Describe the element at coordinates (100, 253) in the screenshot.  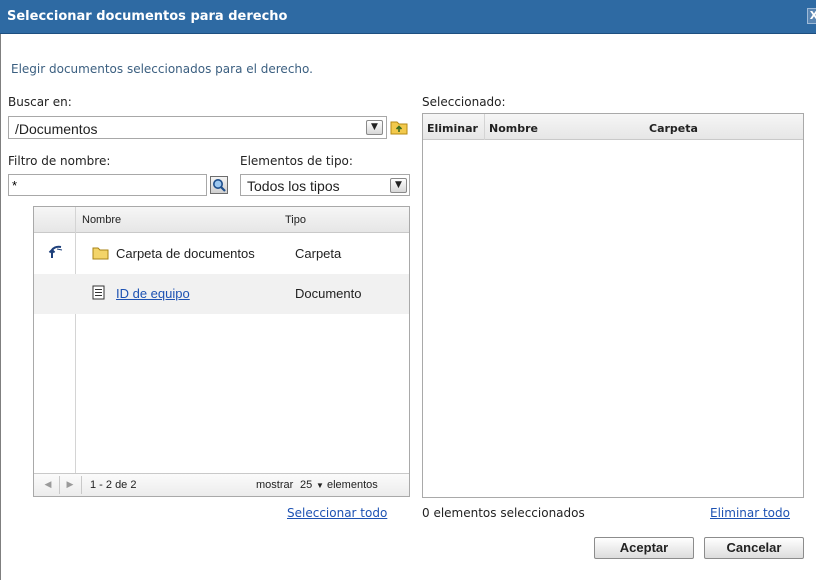
I see `folder-icon` at that location.